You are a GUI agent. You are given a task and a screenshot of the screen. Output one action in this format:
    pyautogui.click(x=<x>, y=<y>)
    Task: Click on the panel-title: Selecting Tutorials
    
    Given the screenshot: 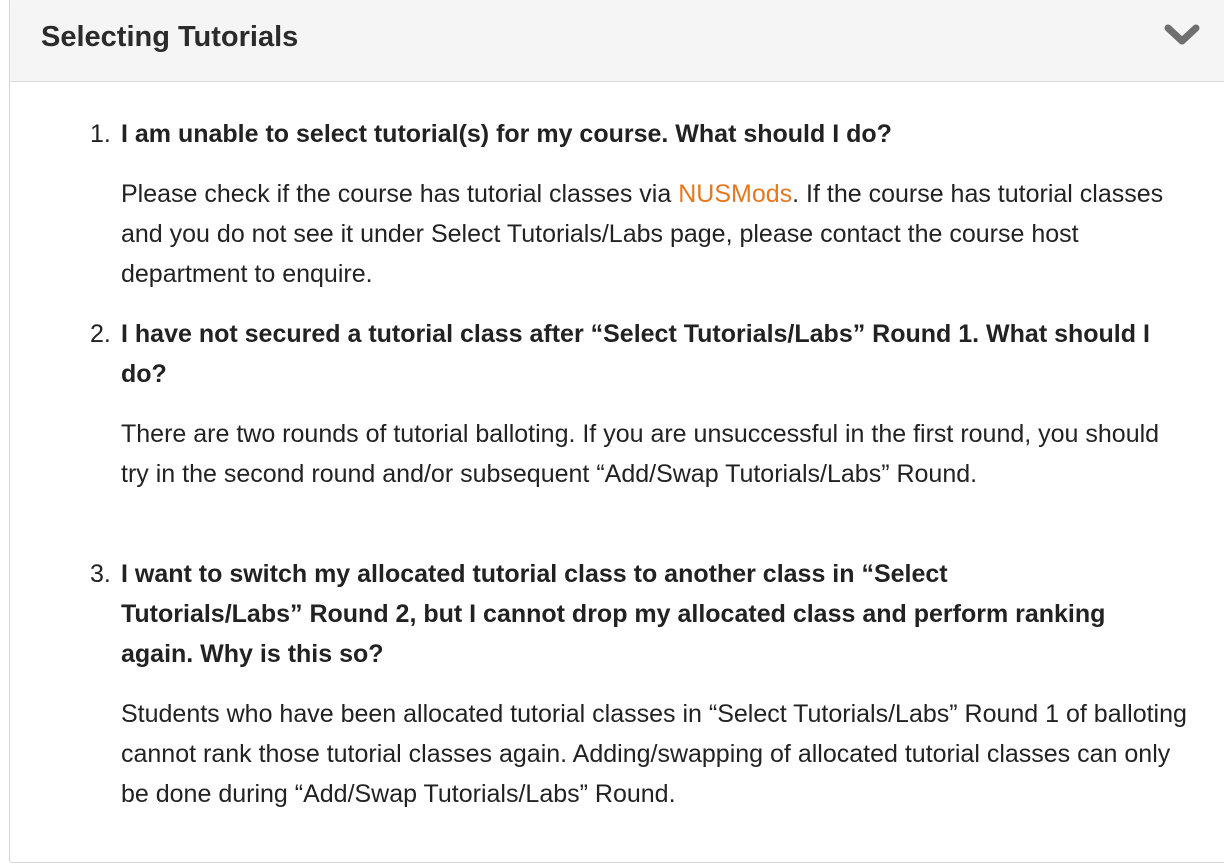 What is the action you would take?
    pyautogui.click(x=170, y=37)
    